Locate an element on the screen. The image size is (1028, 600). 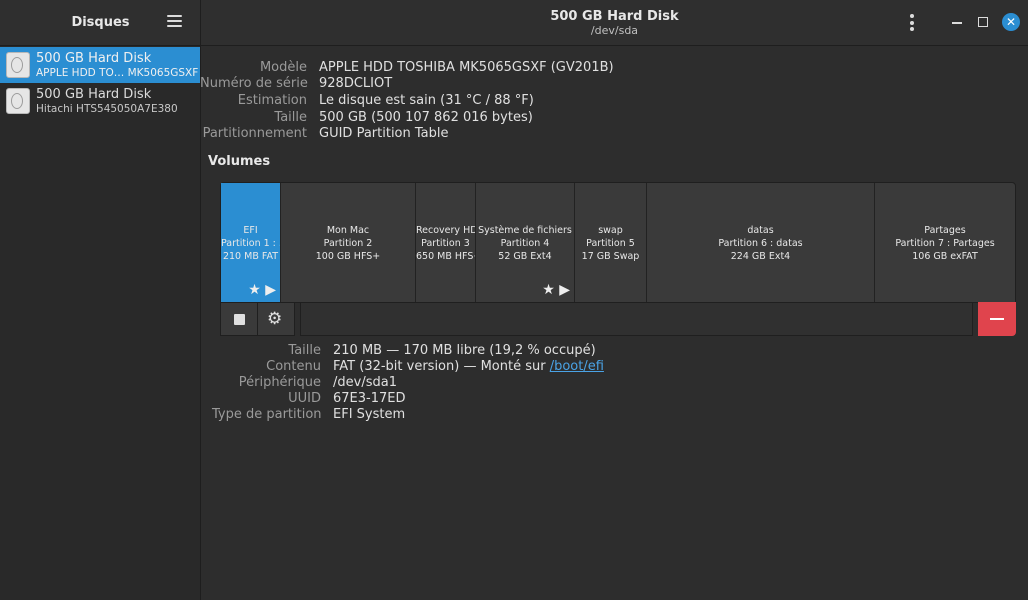
header-bar: 500 GB Hard Disk /dev/sda ✕ is located at coordinates (614, 23).